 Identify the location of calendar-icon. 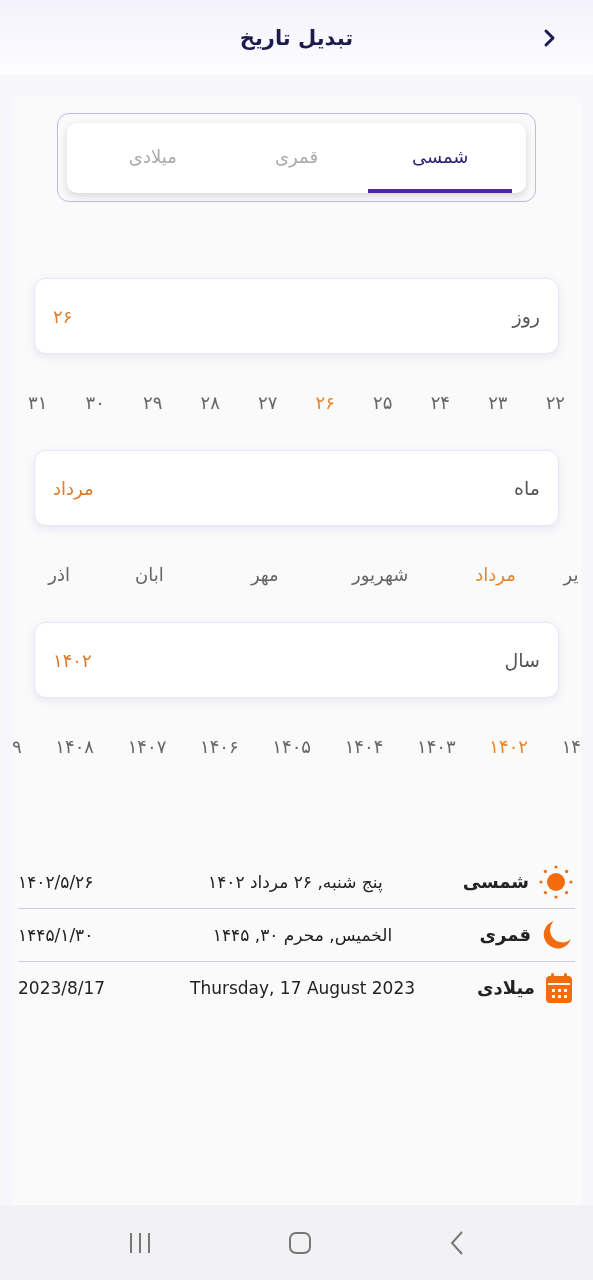
(559, 988).